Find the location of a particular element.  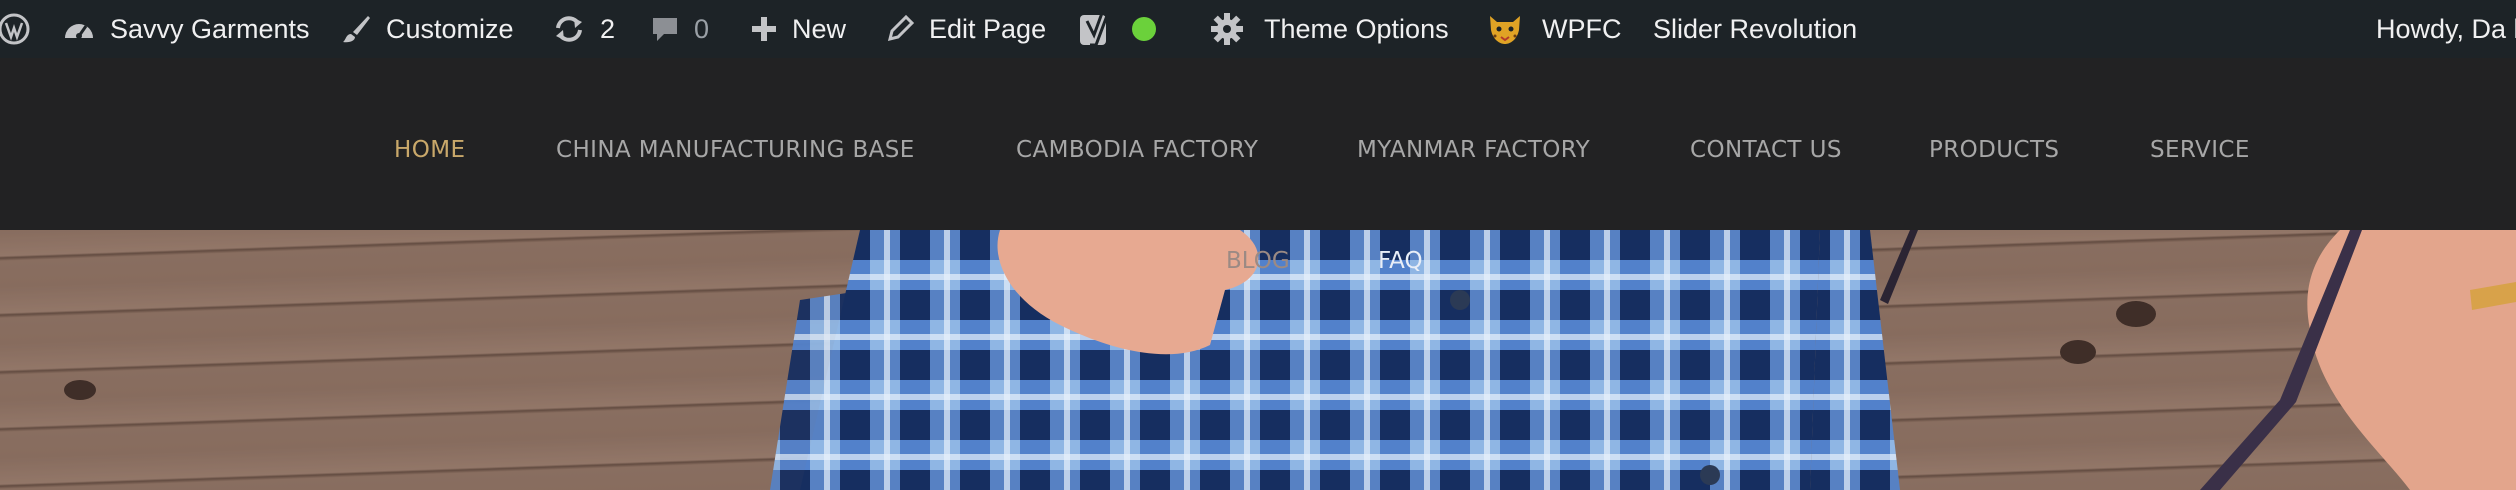

wpfc-menu: WPFC is located at coordinates (1553, 29).